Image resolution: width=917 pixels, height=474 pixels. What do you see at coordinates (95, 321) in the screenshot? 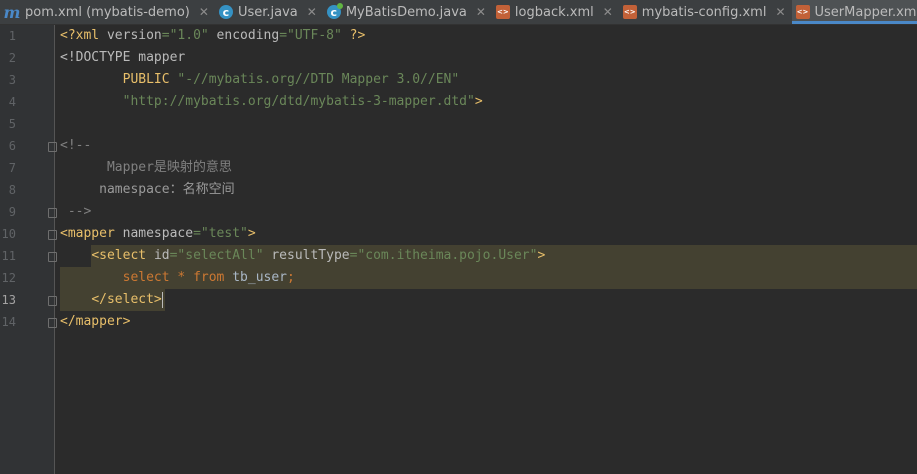
I see `code-line-14: </mapper>` at bounding box center [95, 321].